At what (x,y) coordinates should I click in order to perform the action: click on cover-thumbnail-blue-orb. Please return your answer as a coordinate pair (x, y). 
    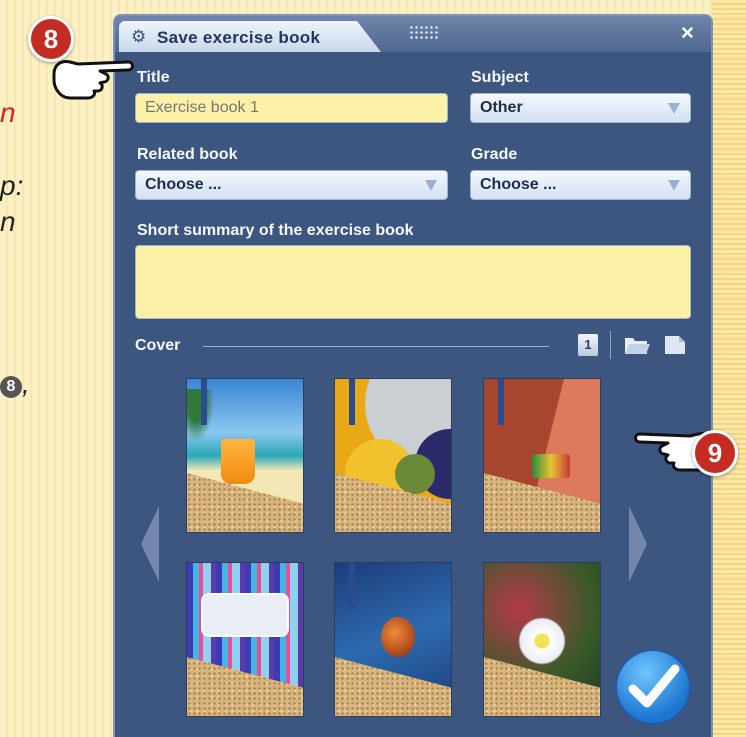
    Looking at the image, I should click on (393, 639).